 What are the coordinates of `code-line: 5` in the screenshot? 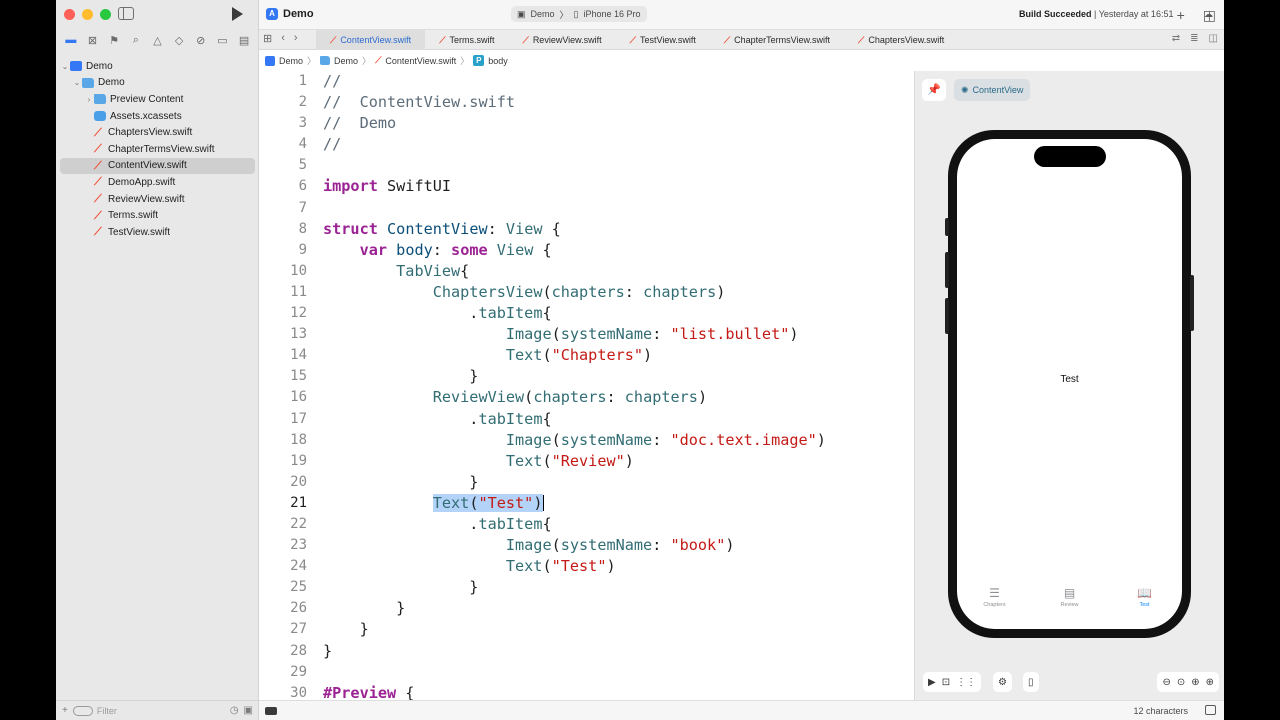 It's located at (586, 165).